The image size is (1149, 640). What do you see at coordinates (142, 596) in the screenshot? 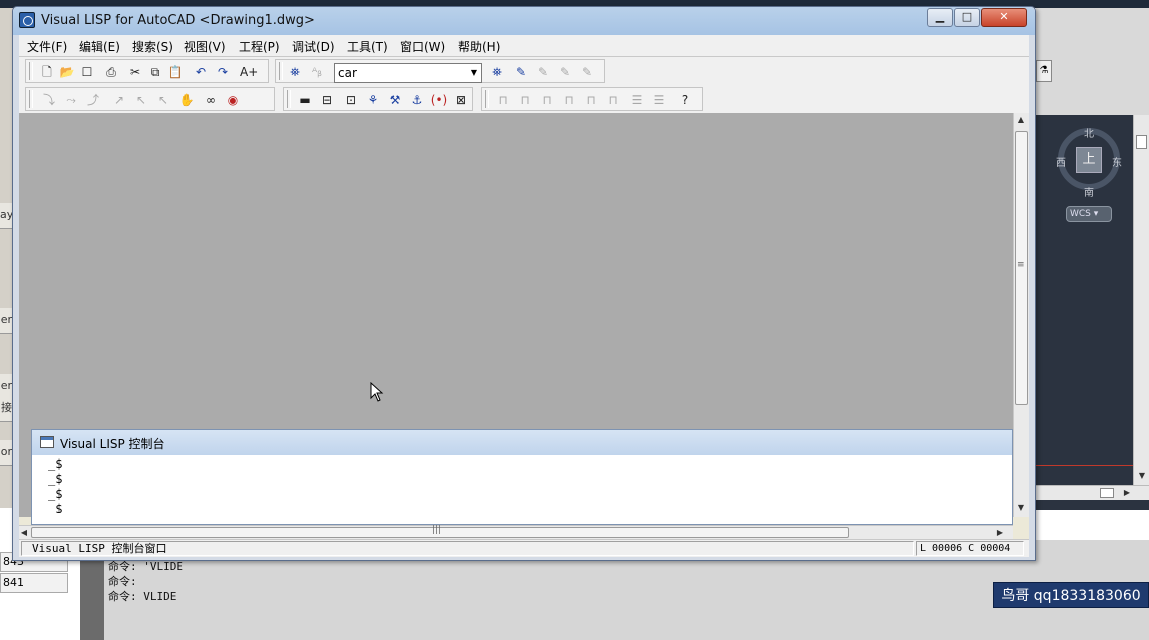
I see `command-line: 命令: VLIDE` at bounding box center [142, 596].